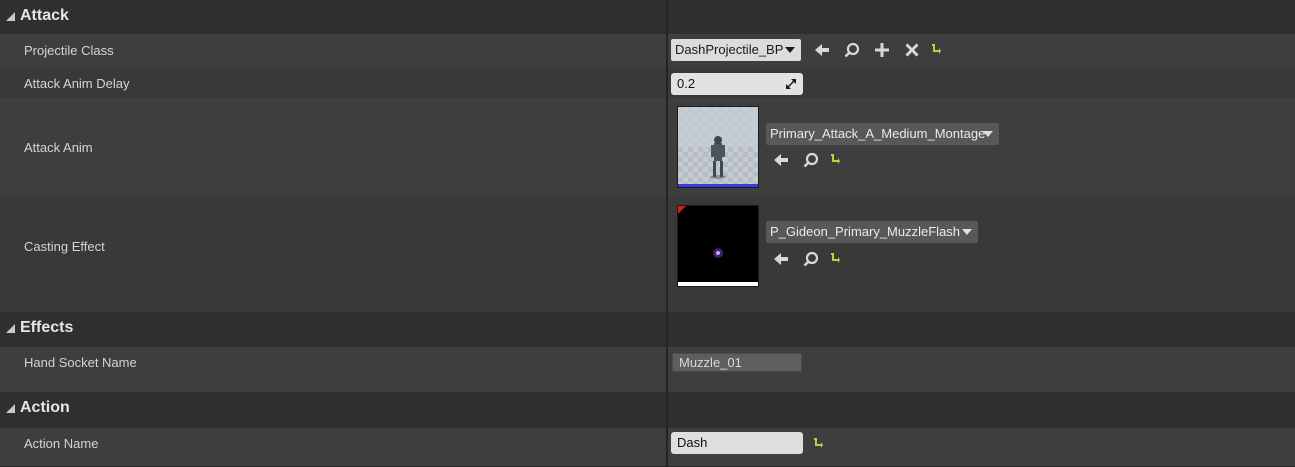 The height and width of the screenshot is (467, 1295). What do you see at coordinates (47, 327) in the screenshot?
I see `section-title: Effects` at bounding box center [47, 327].